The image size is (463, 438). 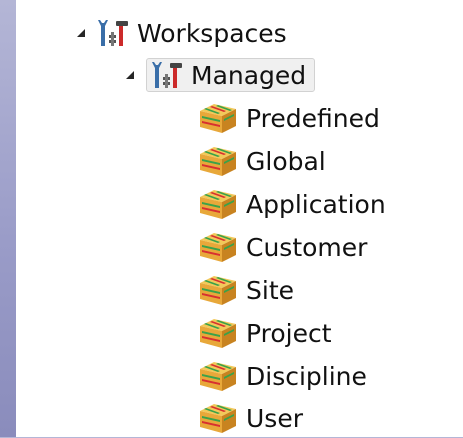 I want to click on tree-node-label: Global, so click(x=286, y=161).